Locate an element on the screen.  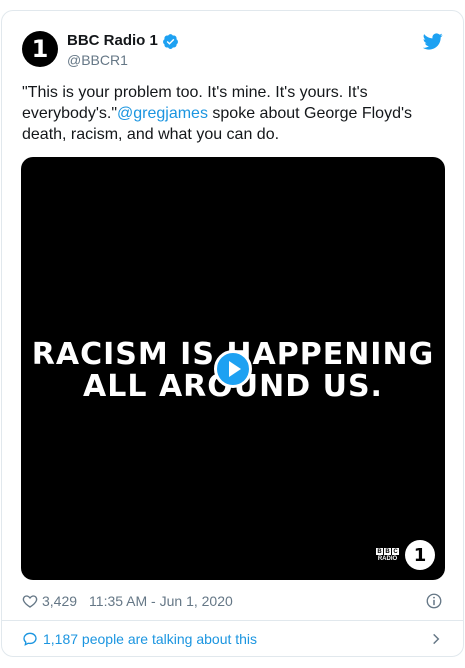
bbc-radio-text: RADIO is located at coordinates (387, 559).